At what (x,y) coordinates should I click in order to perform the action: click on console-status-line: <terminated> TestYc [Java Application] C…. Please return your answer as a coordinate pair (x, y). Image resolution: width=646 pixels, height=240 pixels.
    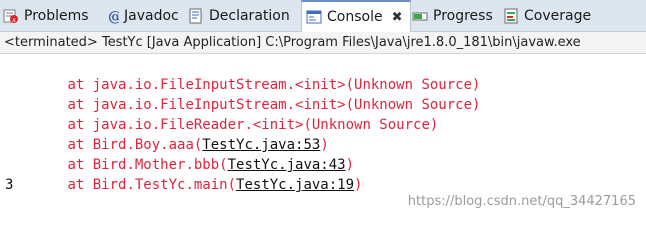
    Looking at the image, I should click on (323, 43).